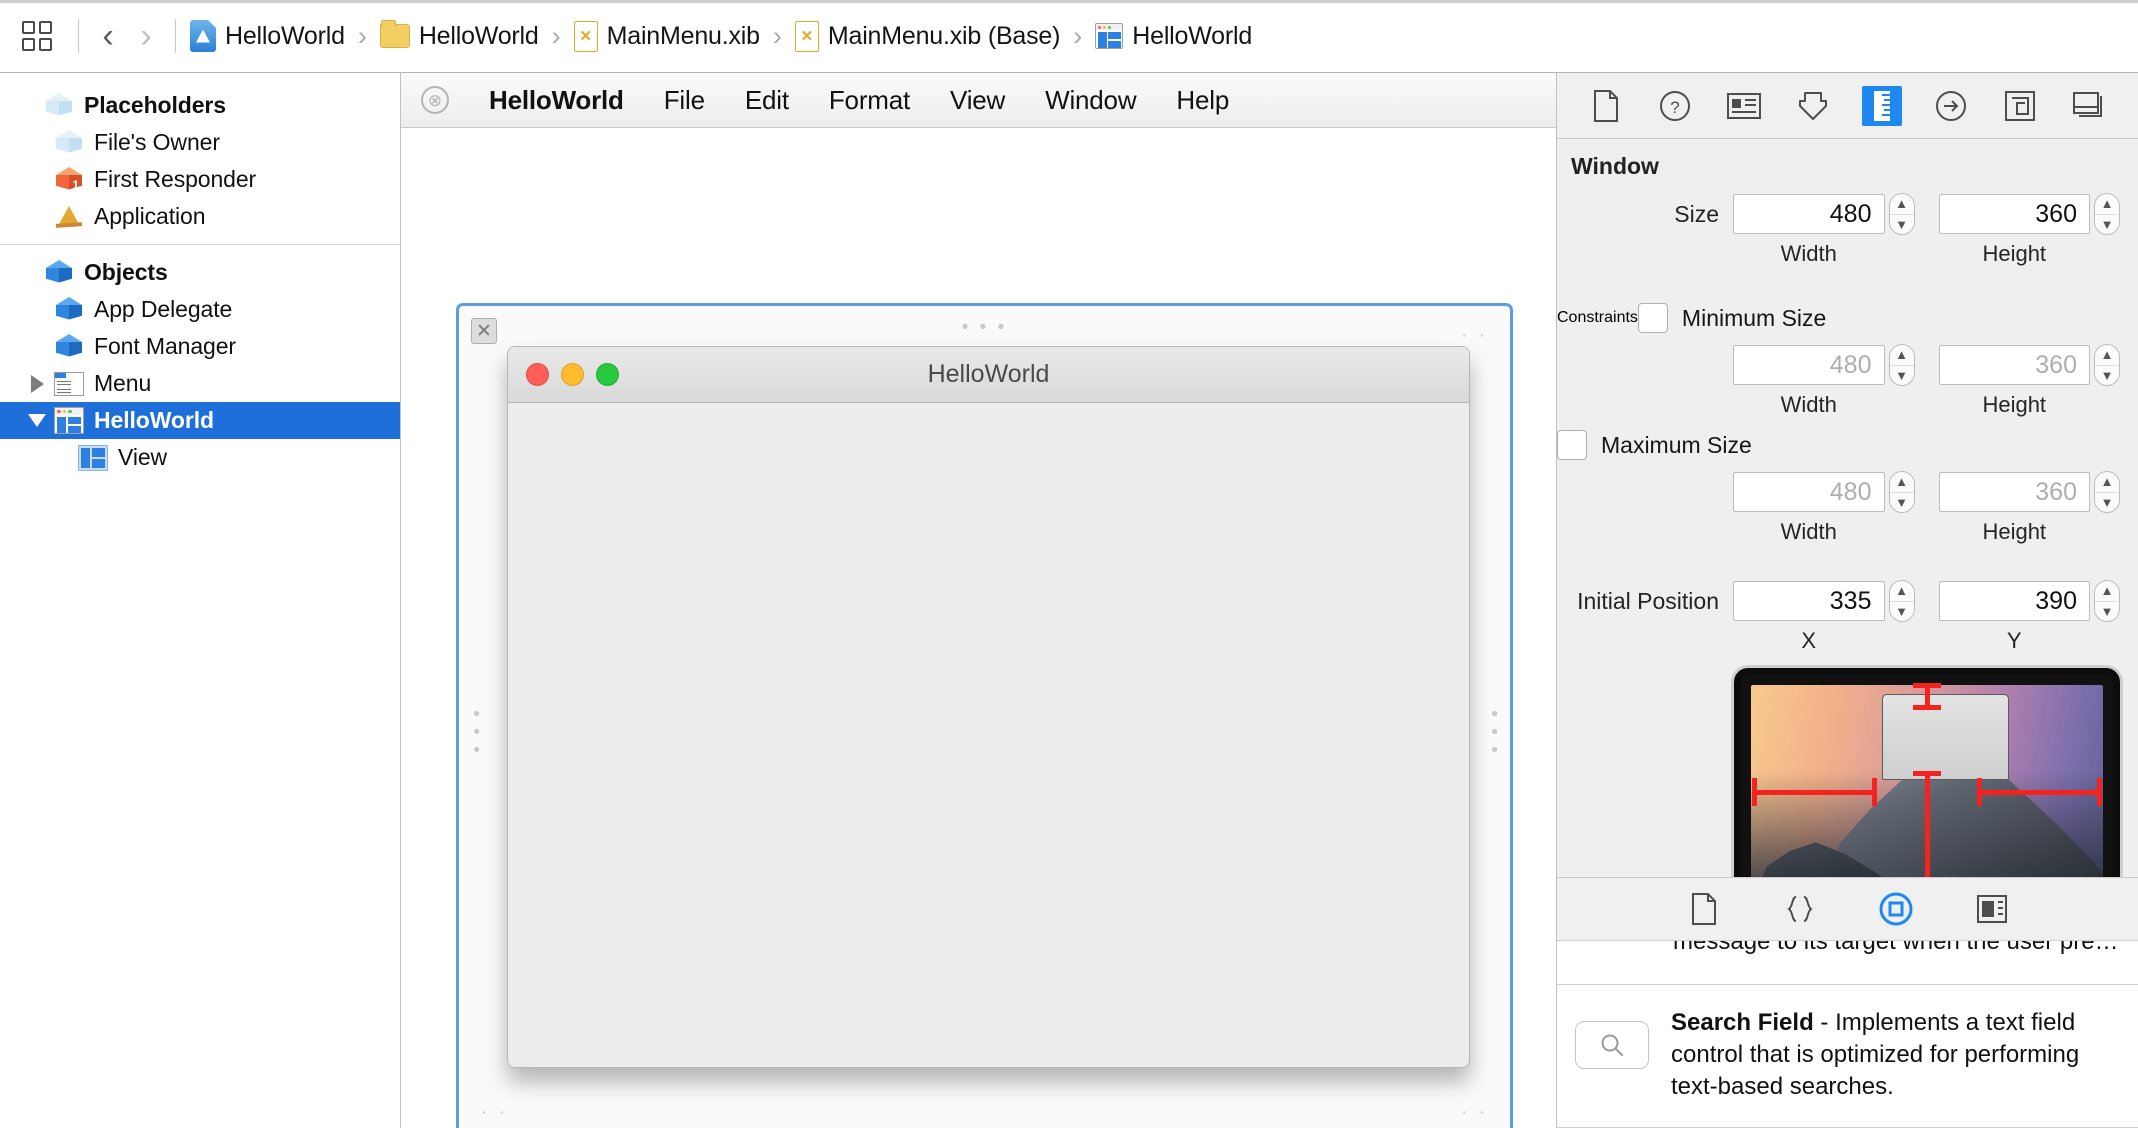  Describe the element at coordinates (1847, 769) in the screenshot. I see `initial-position-preview` at that location.